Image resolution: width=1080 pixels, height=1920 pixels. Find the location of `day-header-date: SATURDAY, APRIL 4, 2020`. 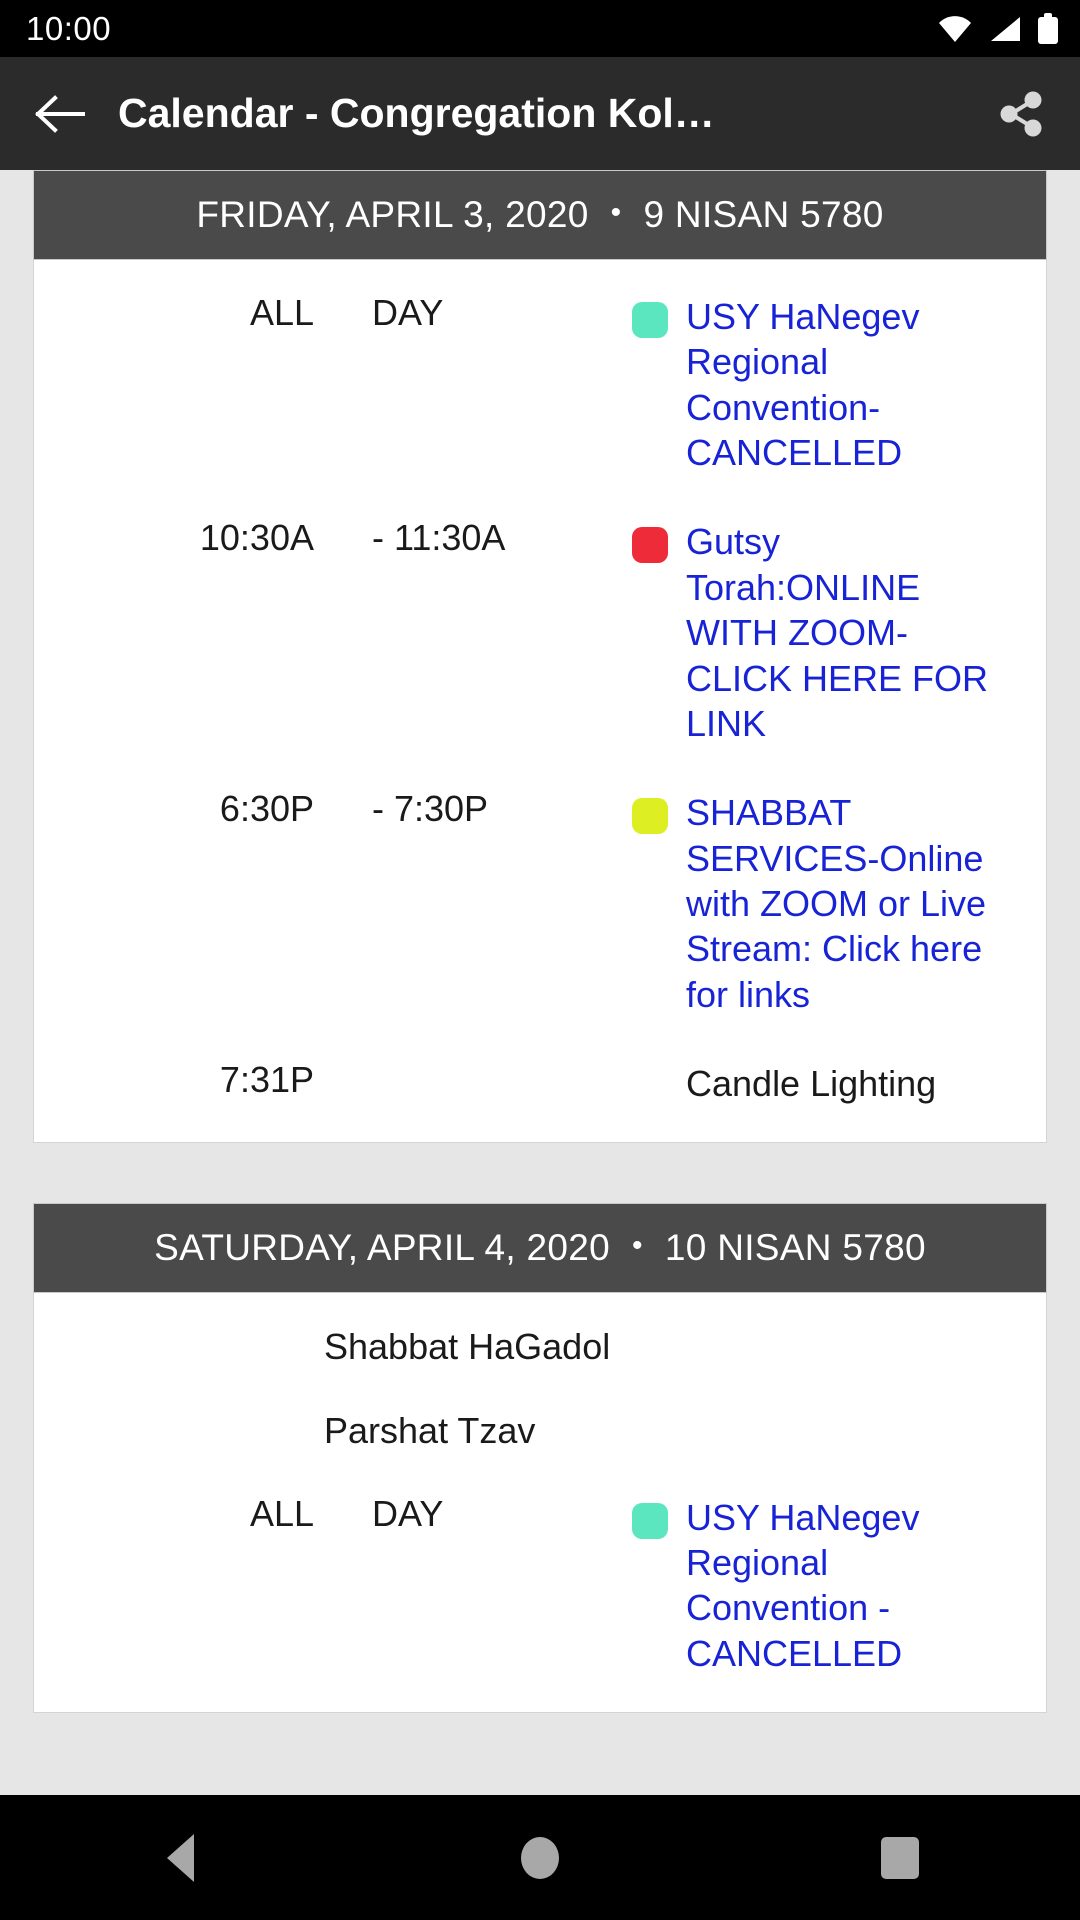

day-header-date: SATURDAY, APRIL 4, 2020 is located at coordinates (382, 1248).